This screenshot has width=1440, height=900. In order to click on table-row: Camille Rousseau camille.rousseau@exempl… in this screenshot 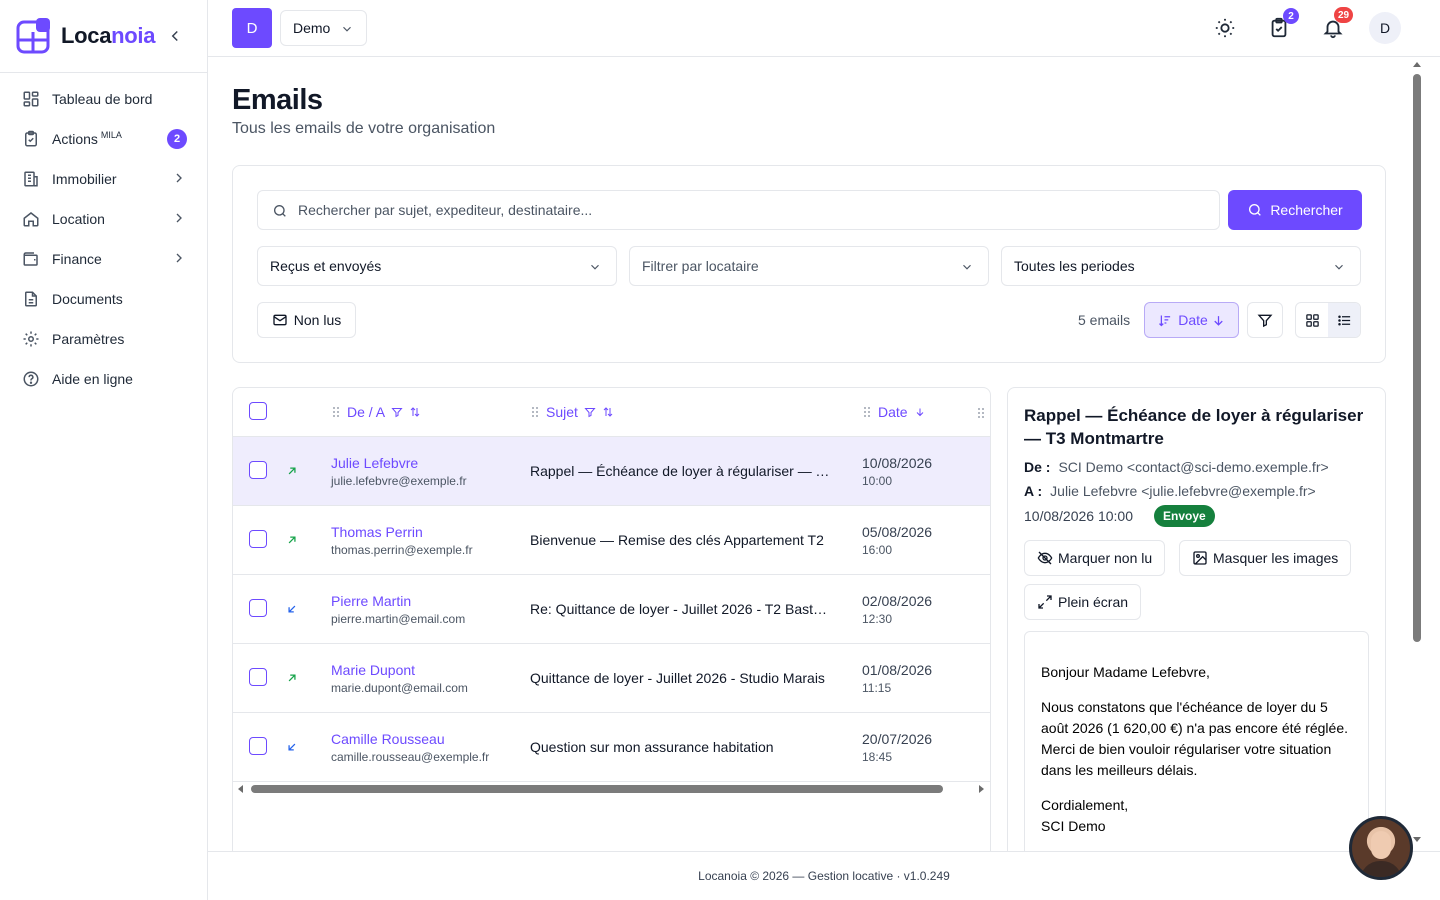, I will do `click(611, 747)`.